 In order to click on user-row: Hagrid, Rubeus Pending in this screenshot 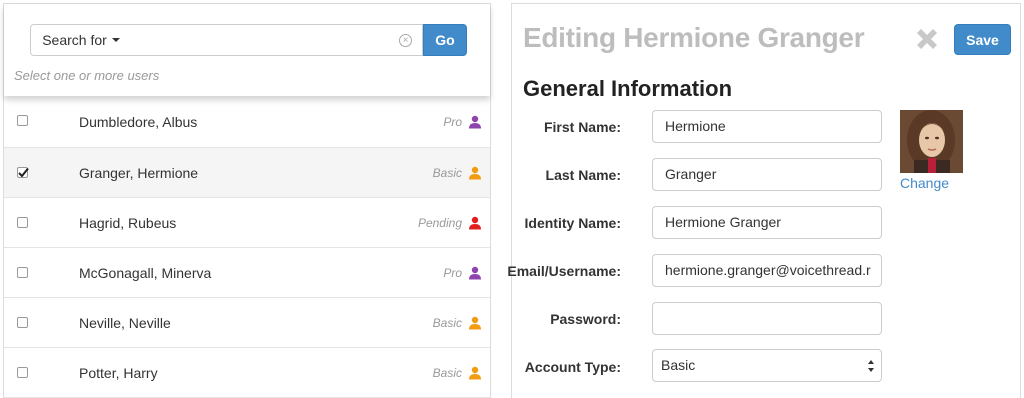, I will do `click(247, 223)`.